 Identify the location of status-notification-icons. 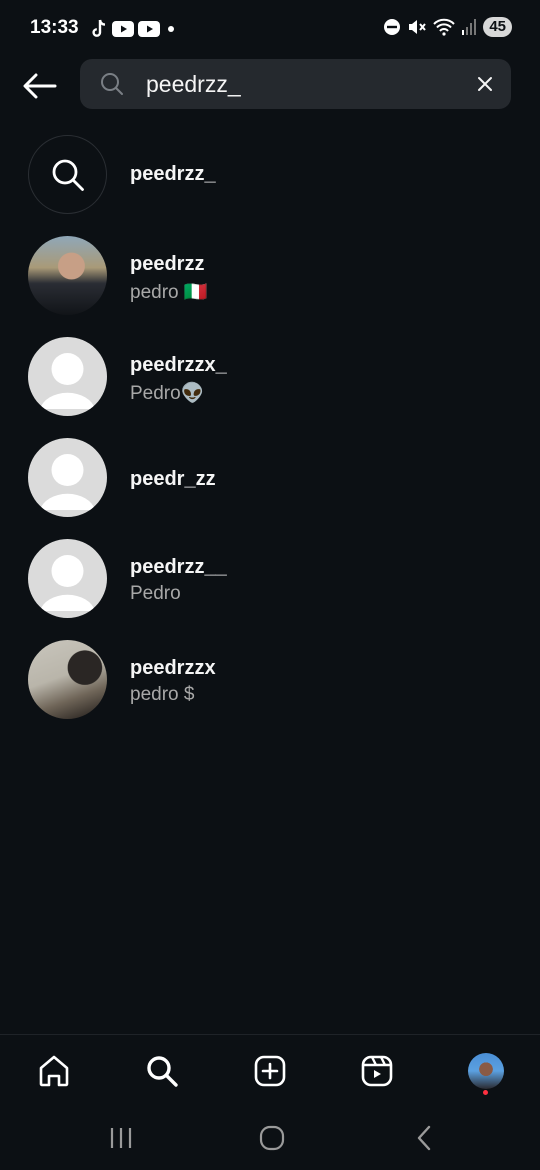
(134, 29).